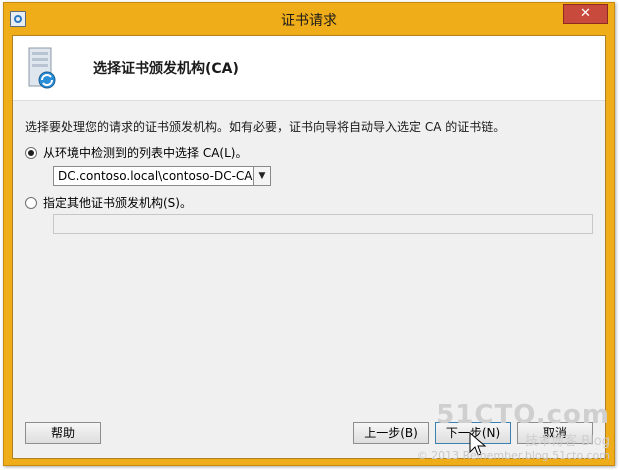 This screenshot has height=470, width=620. I want to click on option-other-row: 指定其他证书颁发机构(S)。, so click(108, 202).